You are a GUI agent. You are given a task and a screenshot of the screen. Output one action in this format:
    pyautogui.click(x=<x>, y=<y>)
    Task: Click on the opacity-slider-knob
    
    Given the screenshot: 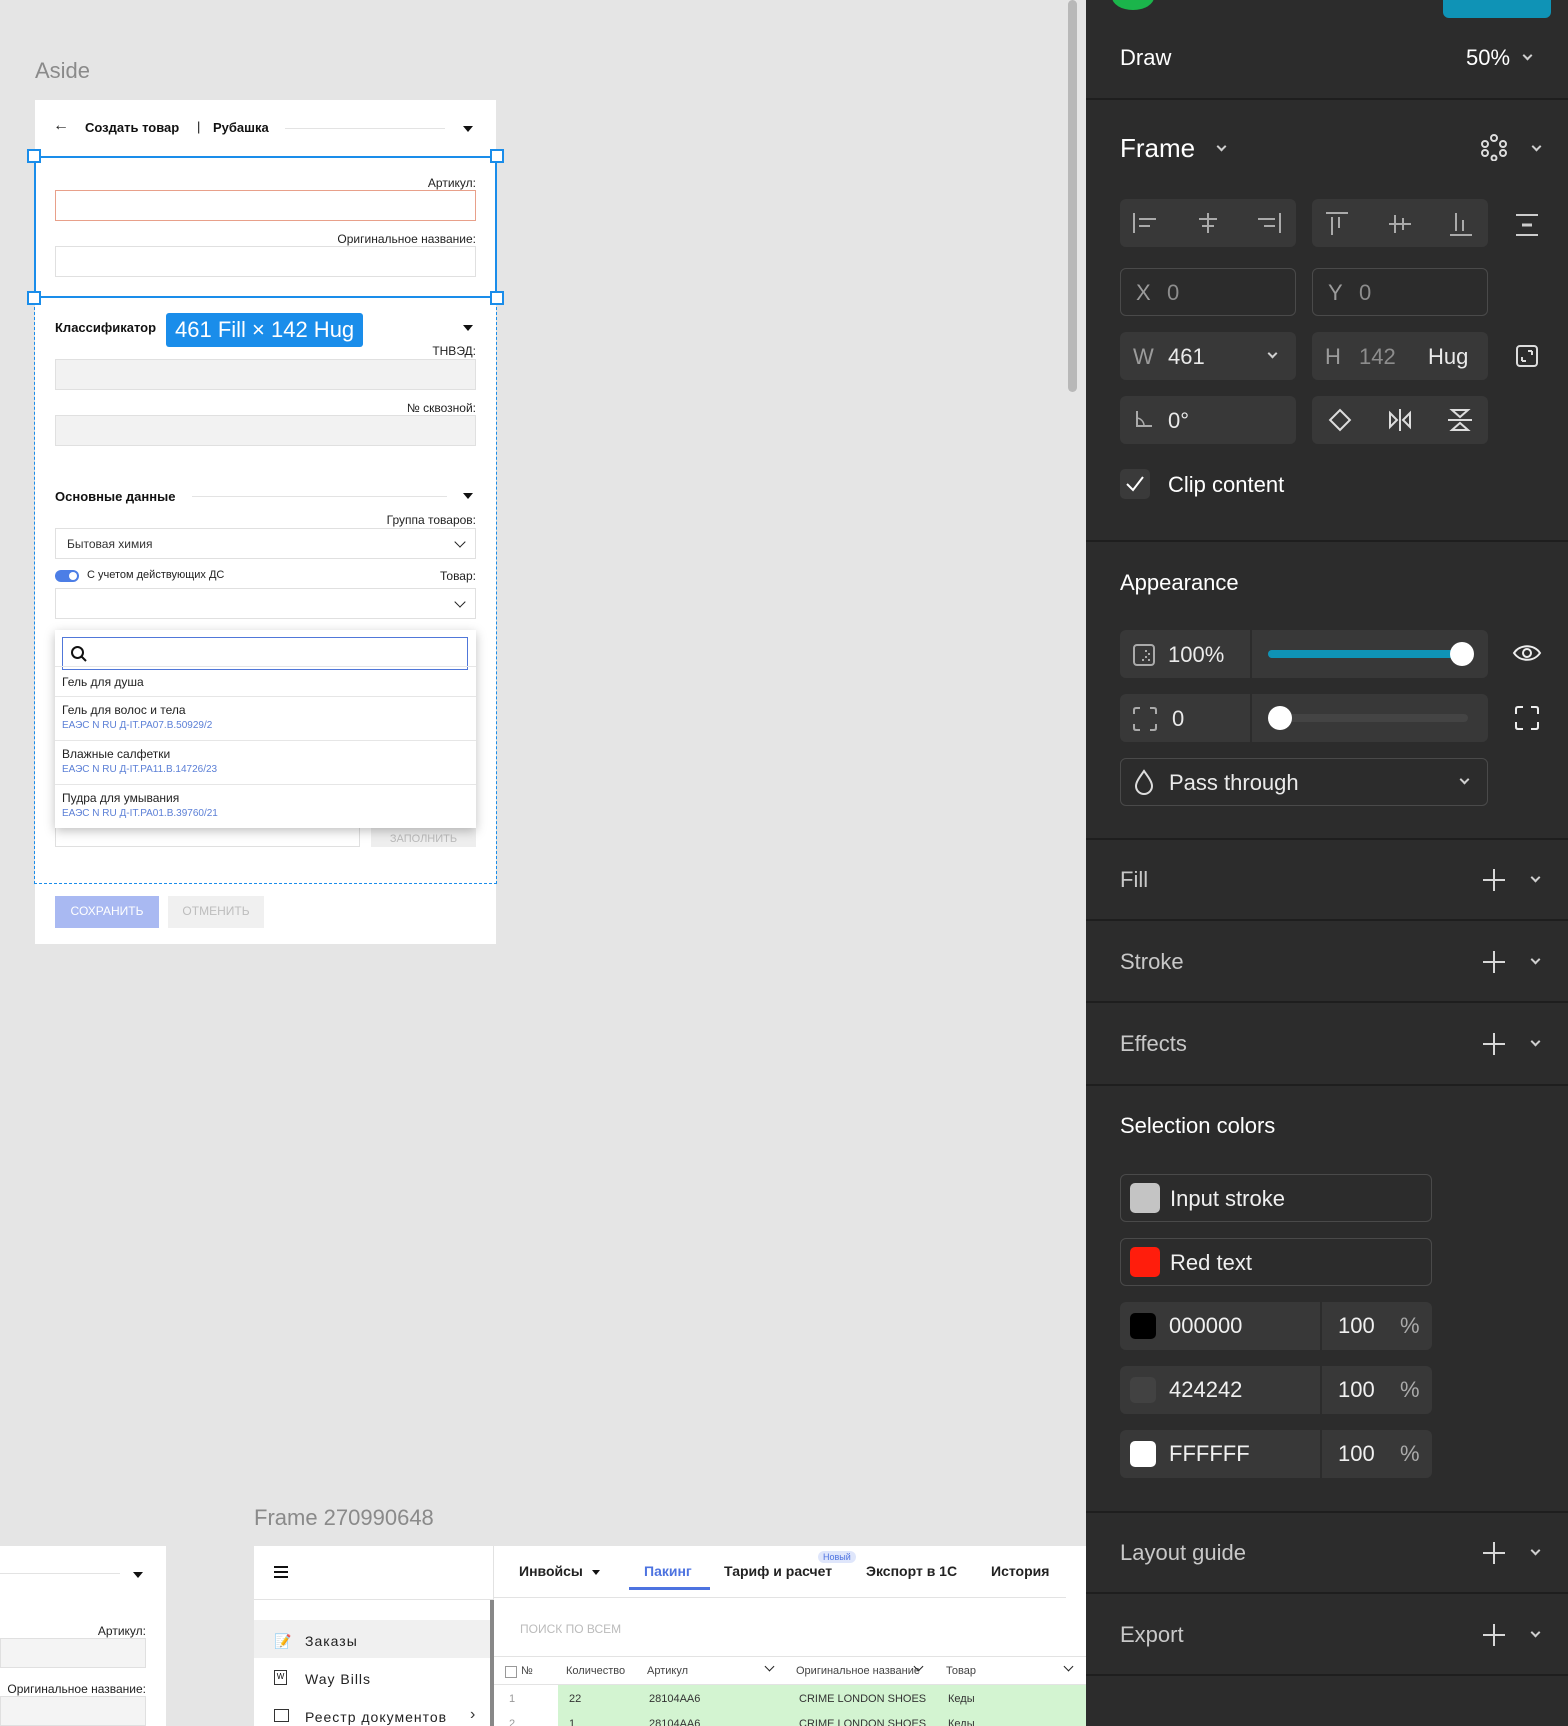 What is the action you would take?
    pyautogui.click(x=1462, y=654)
    